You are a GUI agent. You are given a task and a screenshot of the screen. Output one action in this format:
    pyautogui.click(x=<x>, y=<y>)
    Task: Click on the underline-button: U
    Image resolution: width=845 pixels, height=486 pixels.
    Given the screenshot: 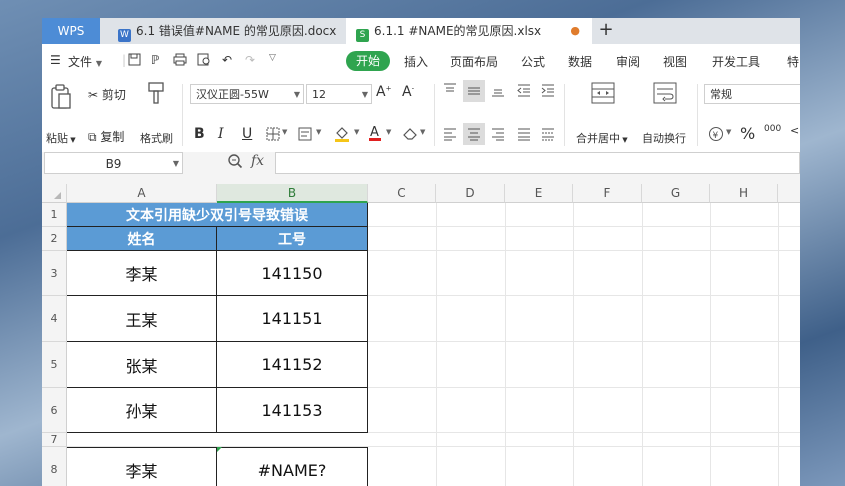 What is the action you would take?
    pyautogui.click(x=247, y=134)
    